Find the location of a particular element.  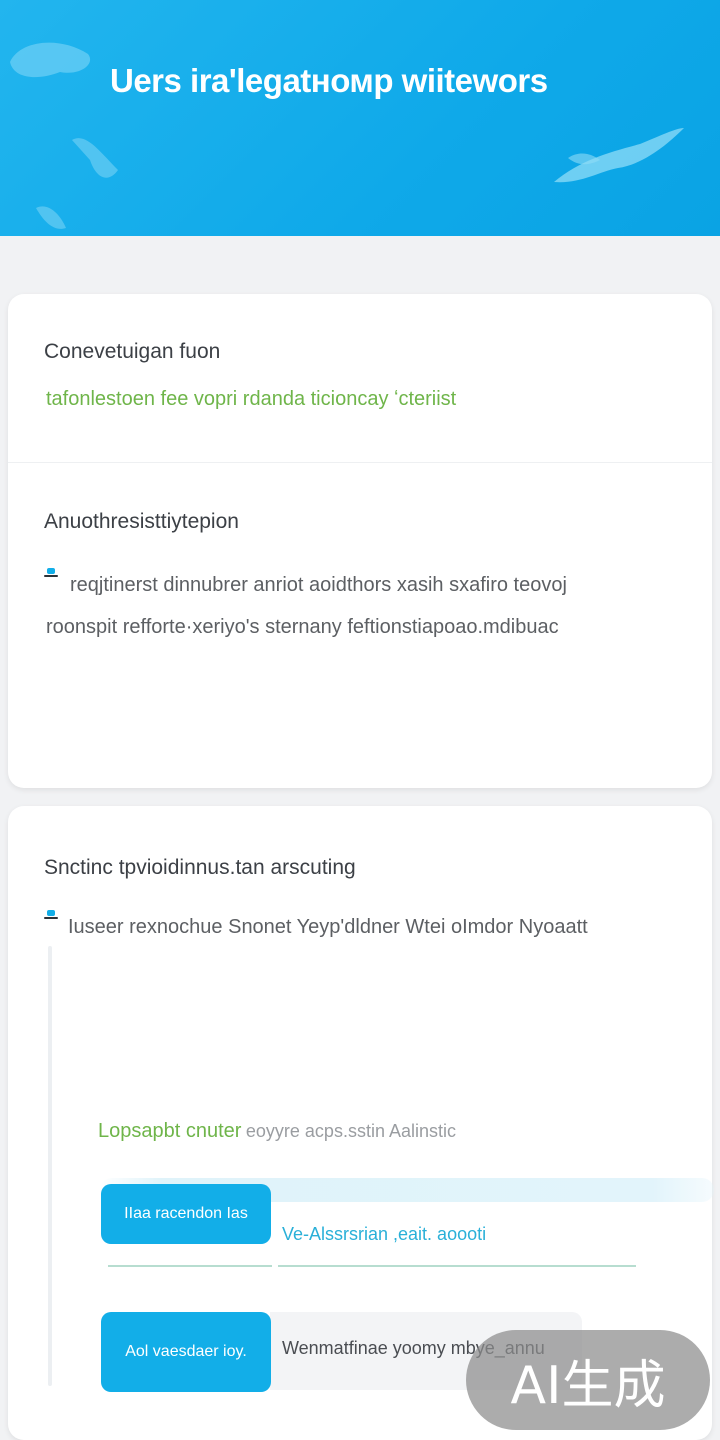

option-button-2: Aol vaesdaer ioy. is located at coordinates (186, 1352).